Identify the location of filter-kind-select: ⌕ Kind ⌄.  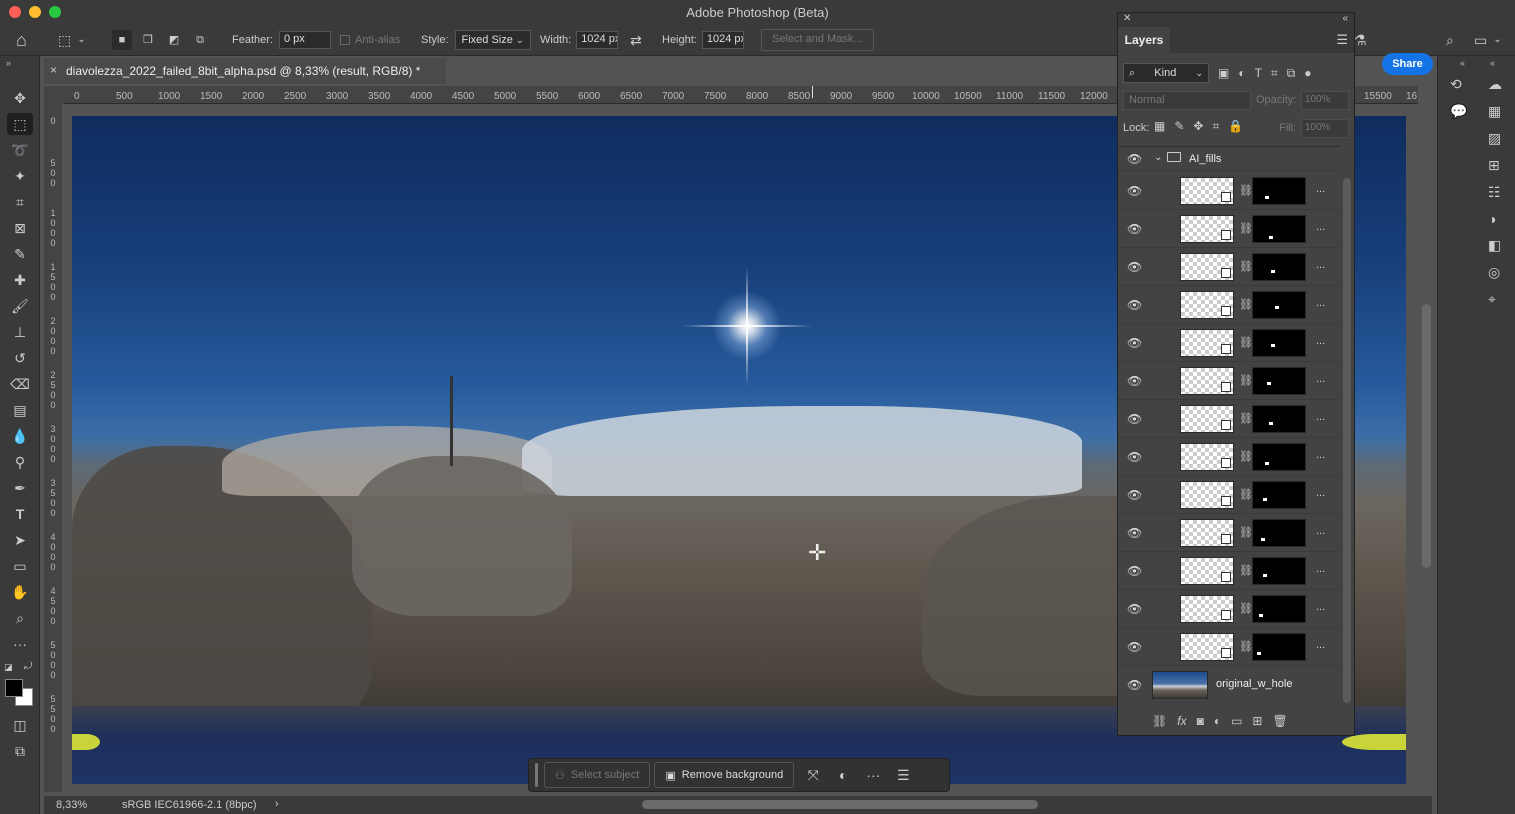
(1166, 73).